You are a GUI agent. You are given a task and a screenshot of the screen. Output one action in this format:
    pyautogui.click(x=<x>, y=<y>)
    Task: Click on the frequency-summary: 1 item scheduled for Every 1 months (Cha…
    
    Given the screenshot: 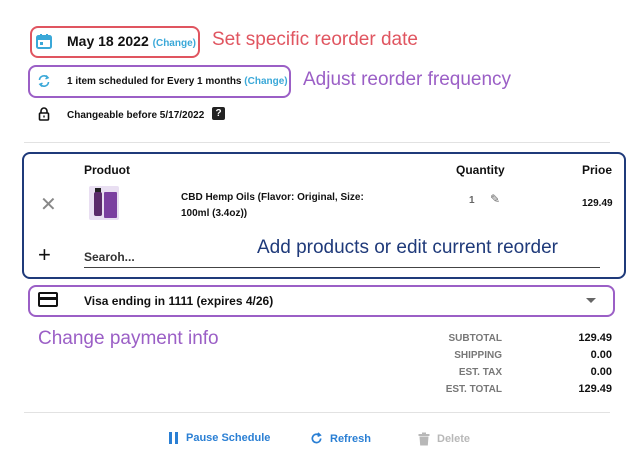 What is the action you would take?
    pyautogui.click(x=177, y=81)
    